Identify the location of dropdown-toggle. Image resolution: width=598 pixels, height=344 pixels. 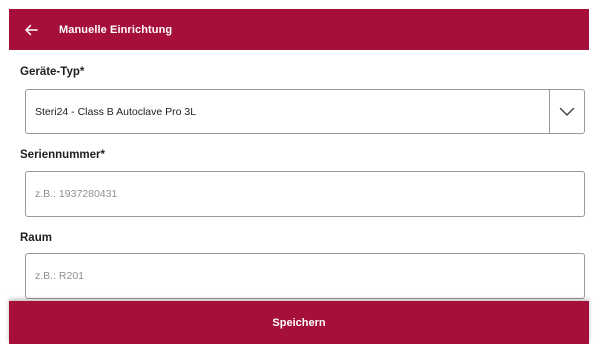
(567, 111).